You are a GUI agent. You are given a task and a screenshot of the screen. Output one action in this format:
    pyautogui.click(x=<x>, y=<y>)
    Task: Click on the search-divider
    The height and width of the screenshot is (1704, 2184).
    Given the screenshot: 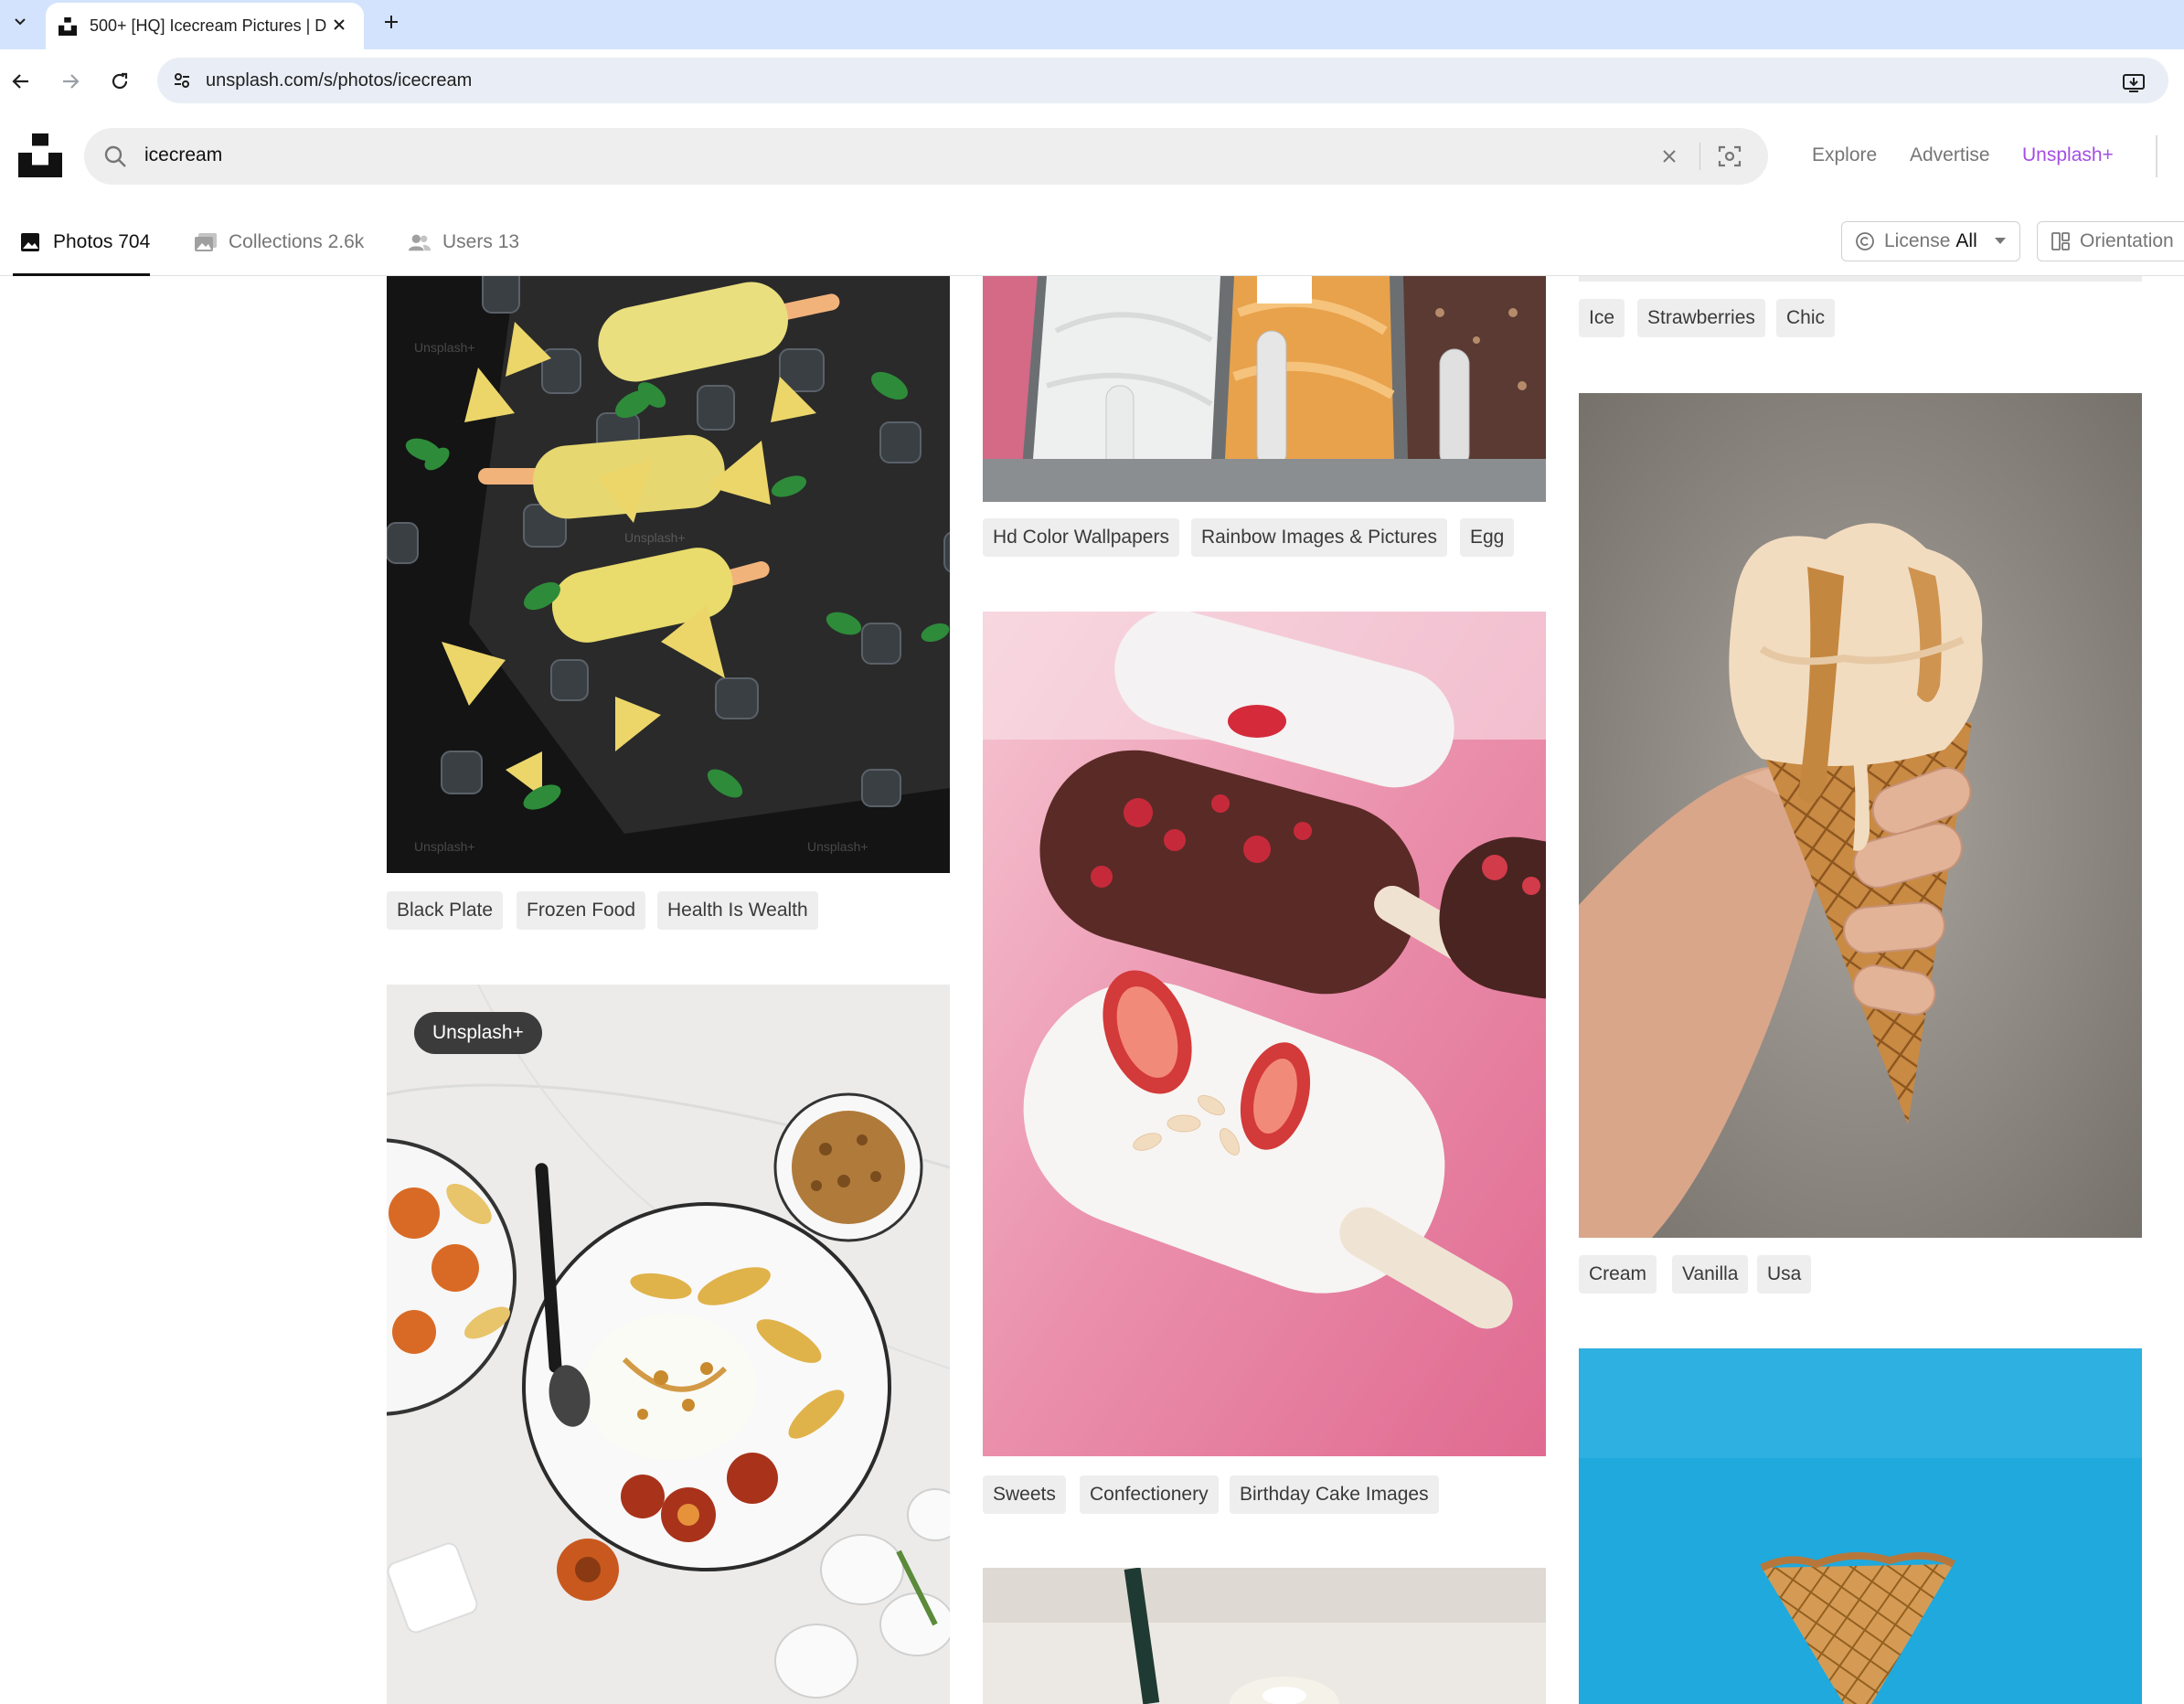 What is the action you would take?
    pyautogui.click(x=1699, y=156)
    